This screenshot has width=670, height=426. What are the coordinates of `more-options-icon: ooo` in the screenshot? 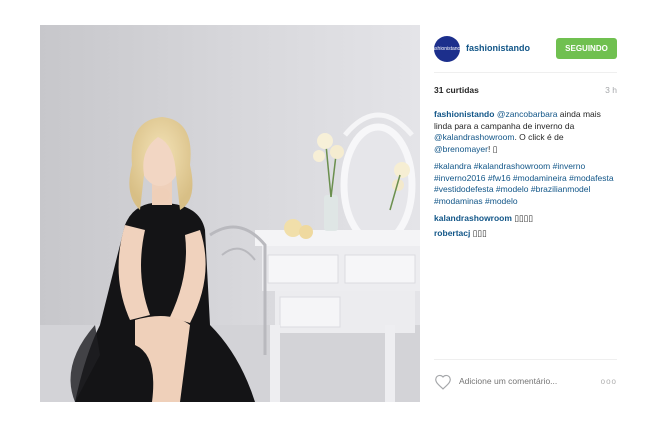 It's located at (609, 381).